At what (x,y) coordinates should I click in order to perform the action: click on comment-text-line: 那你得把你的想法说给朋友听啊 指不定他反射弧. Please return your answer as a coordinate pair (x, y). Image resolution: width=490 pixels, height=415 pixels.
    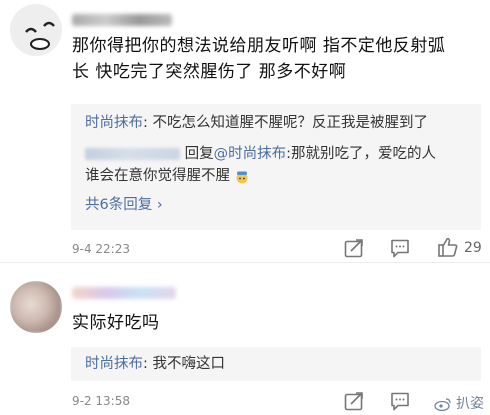
    Looking at the image, I should click on (259, 46).